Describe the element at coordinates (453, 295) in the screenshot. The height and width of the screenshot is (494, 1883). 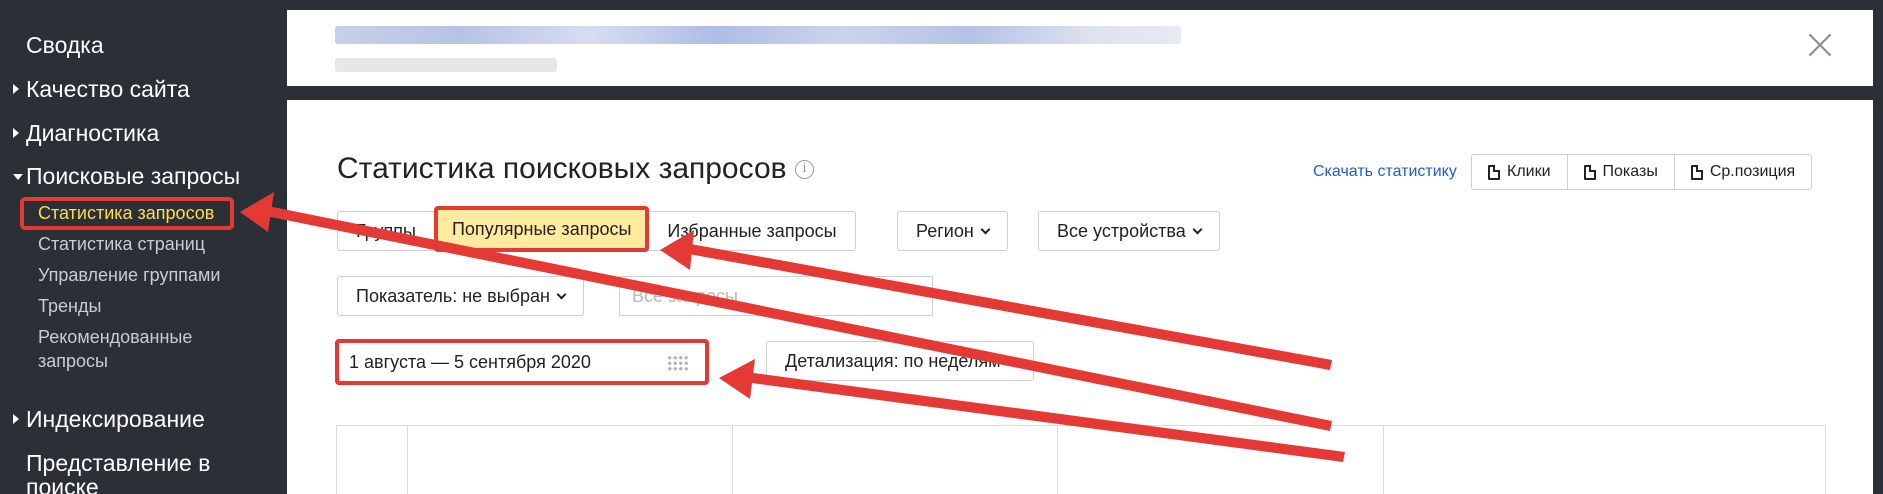
I see `dropdown-label: Показатель: не выбран` at that location.